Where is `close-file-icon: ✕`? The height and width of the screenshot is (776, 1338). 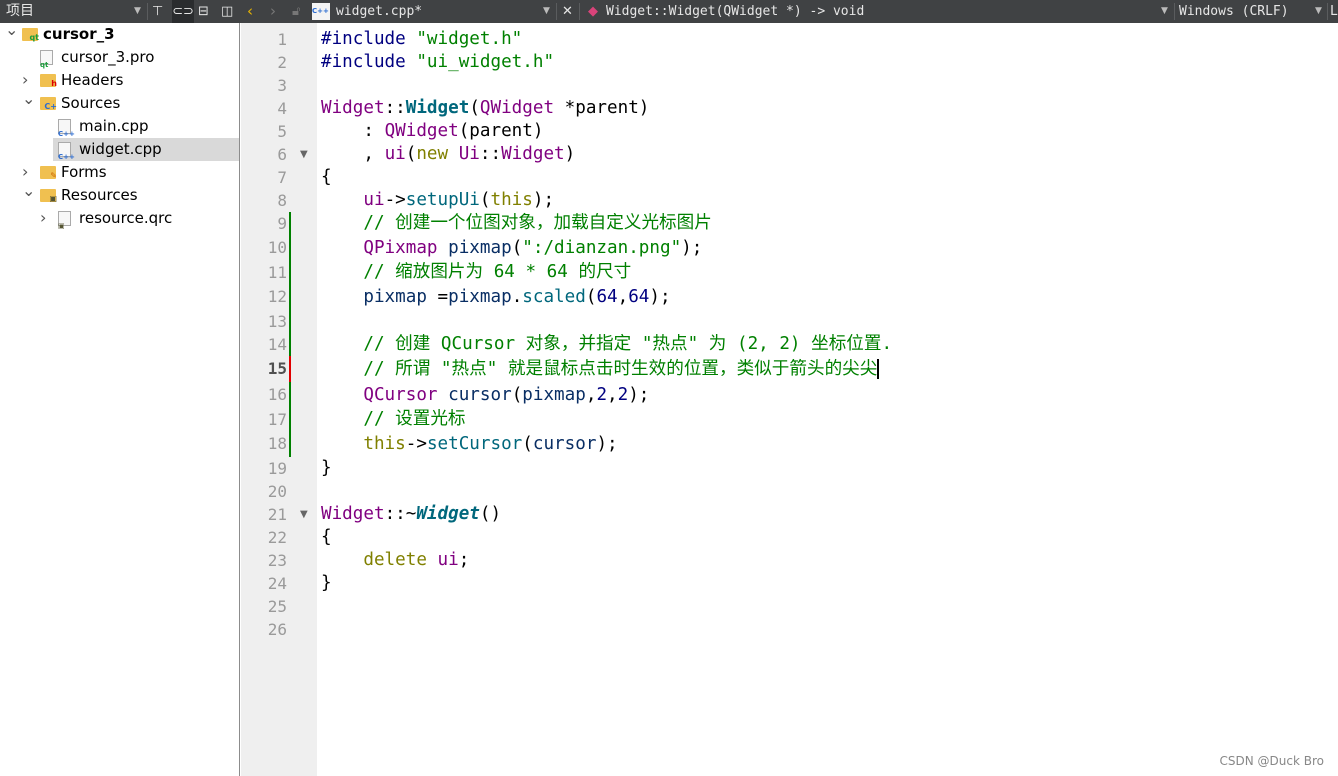 close-file-icon: ✕ is located at coordinates (567, 11).